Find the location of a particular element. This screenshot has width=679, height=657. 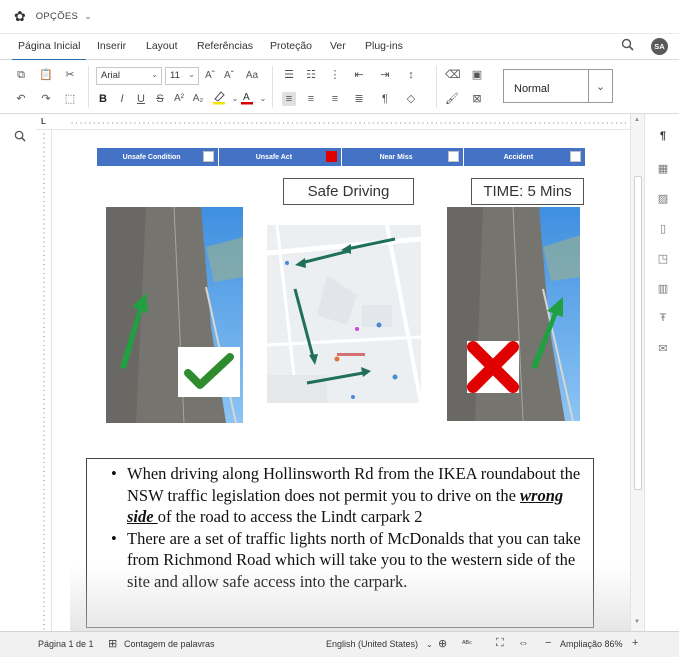

decrease-indent-icon: ⇤ is located at coordinates (359, 75).